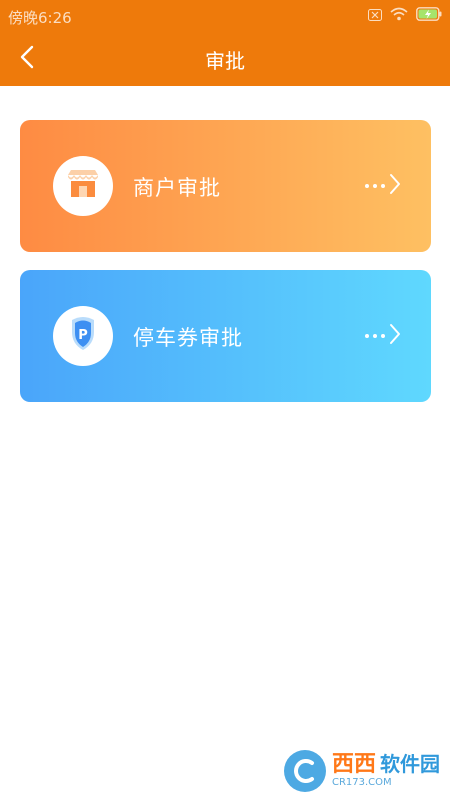 The width and height of the screenshot is (450, 800). I want to click on sim-off-icon, so click(375, 16).